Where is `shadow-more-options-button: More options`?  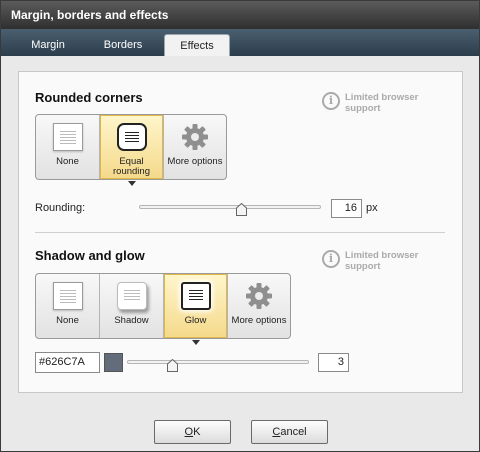
shadow-more-options-button: More options is located at coordinates (259, 306).